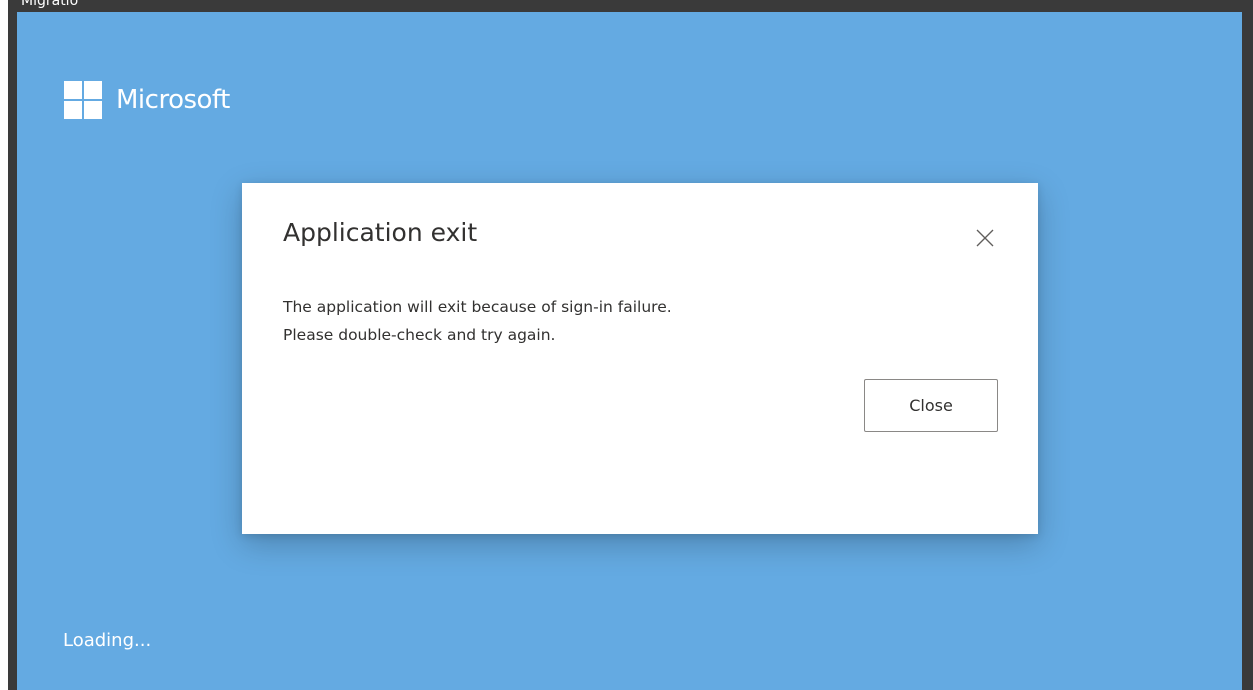 This screenshot has width=1253, height=690. What do you see at coordinates (380, 232) in the screenshot?
I see `dialog-title: Application exit` at bounding box center [380, 232].